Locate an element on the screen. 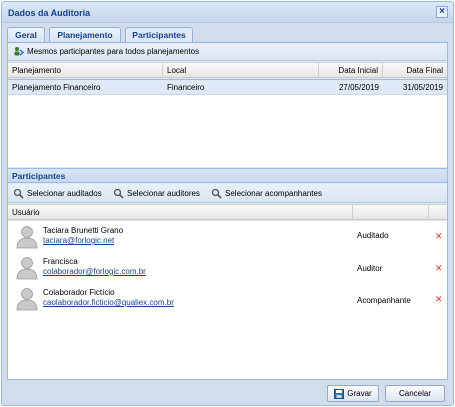 This screenshot has height=407, width=455. col-planejamento: Planejamento is located at coordinates (85, 70).